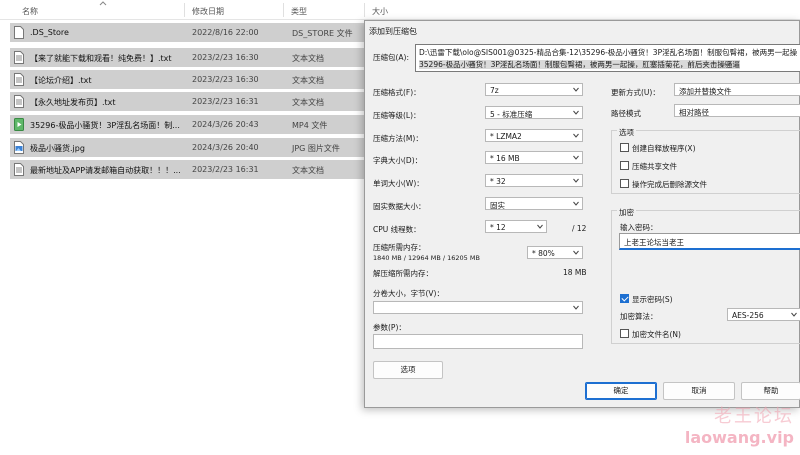  What do you see at coordinates (426, 258) in the screenshot?
I see `memory-detail: 1840 MB / 12964 MB / 16205 MB` at bounding box center [426, 258].